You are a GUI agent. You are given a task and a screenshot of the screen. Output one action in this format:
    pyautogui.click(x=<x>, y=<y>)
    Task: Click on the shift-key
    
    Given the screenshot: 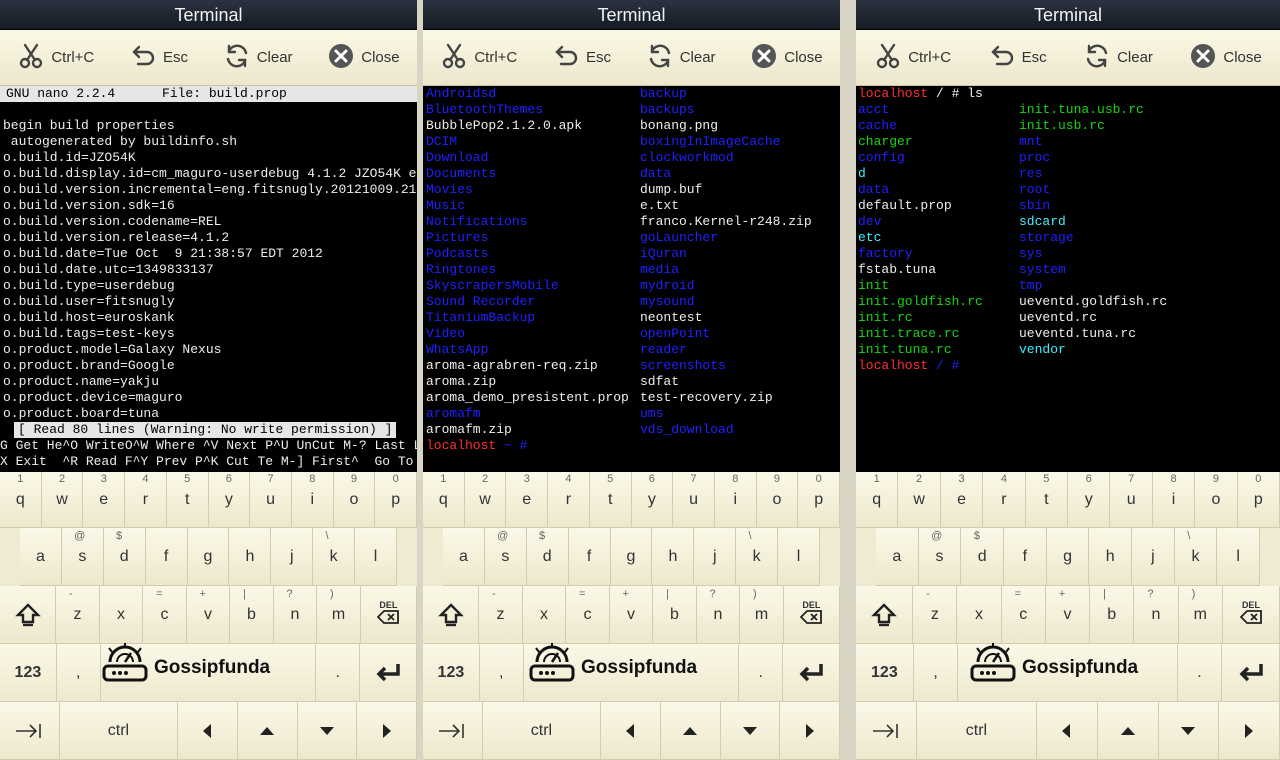 What is the action you would take?
    pyautogui.click(x=885, y=615)
    